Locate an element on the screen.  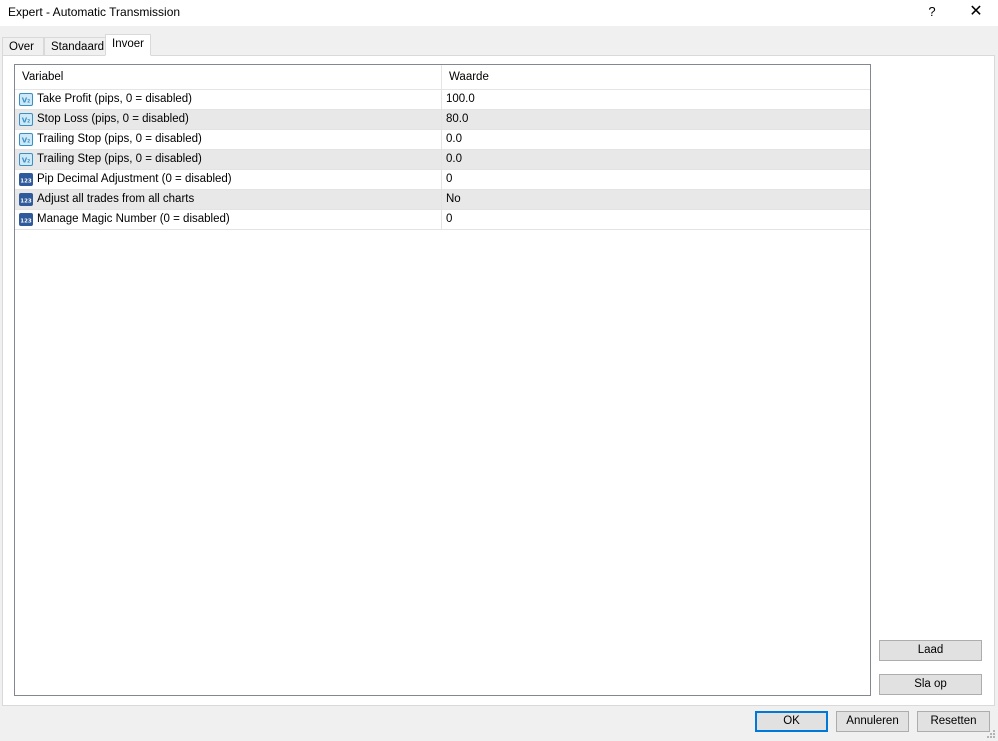
variable-name: Adjust all trades from all charts is located at coordinates (116, 199).